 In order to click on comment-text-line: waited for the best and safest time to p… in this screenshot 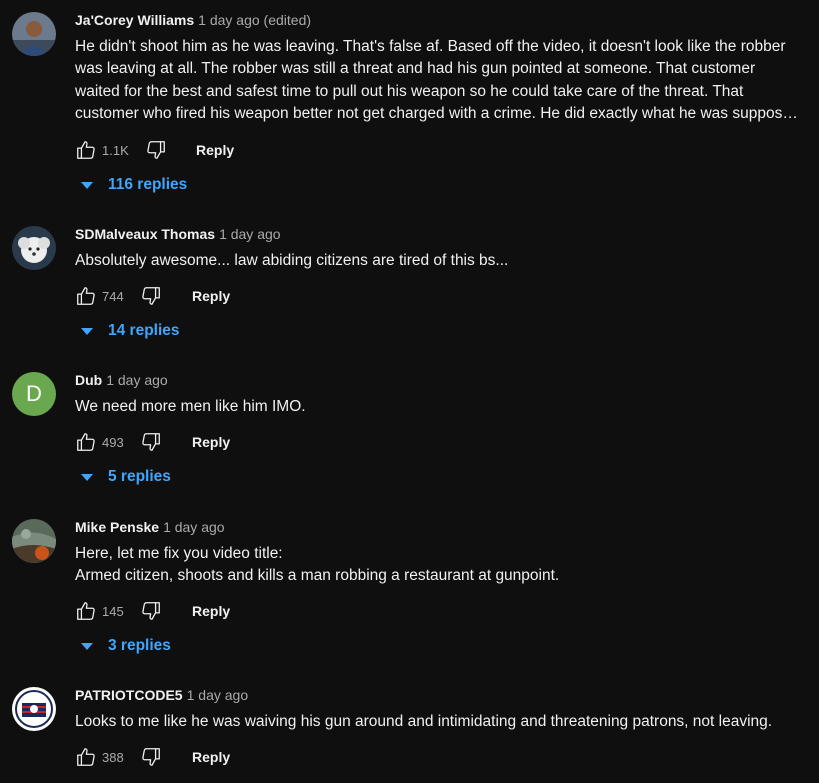, I will do `click(409, 91)`.